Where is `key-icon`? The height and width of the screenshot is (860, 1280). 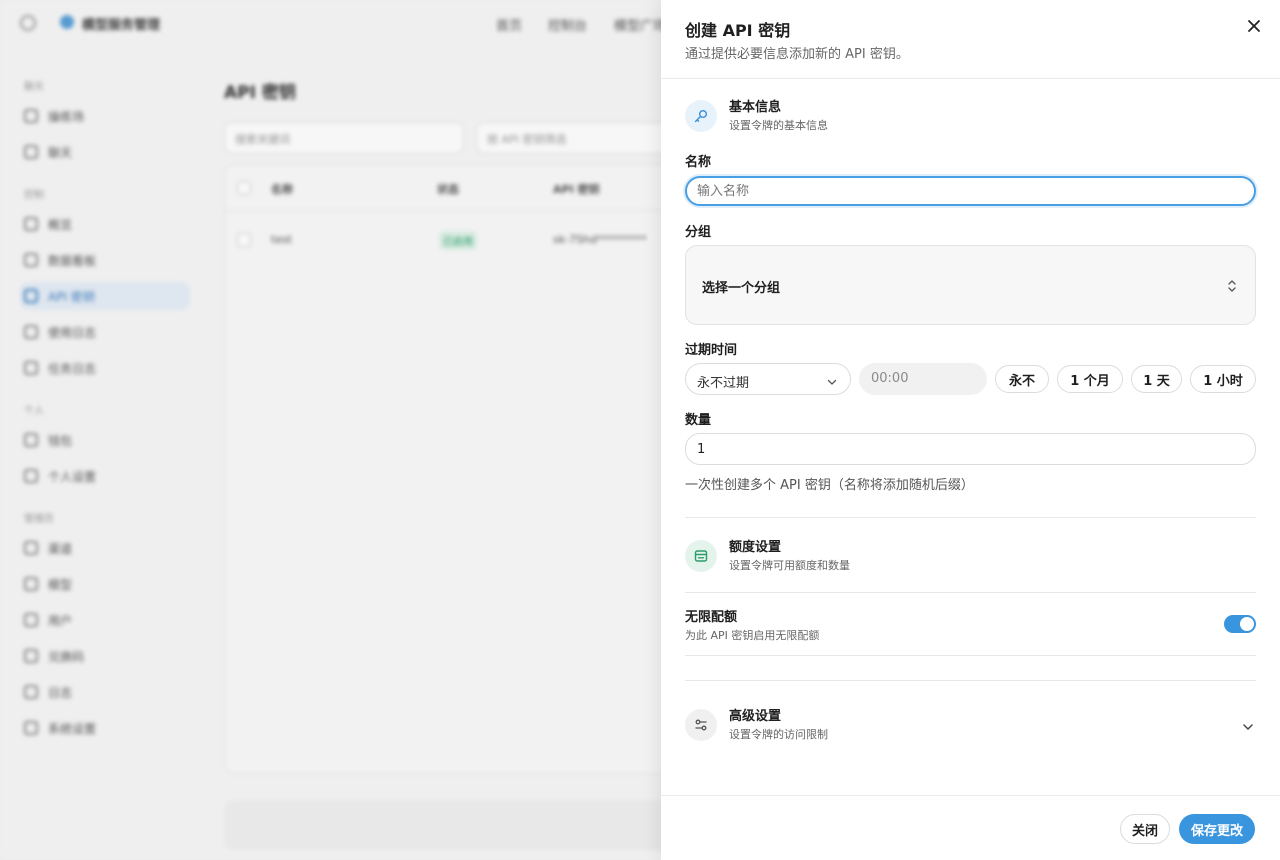
key-icon is located at coordinates (701, 116).